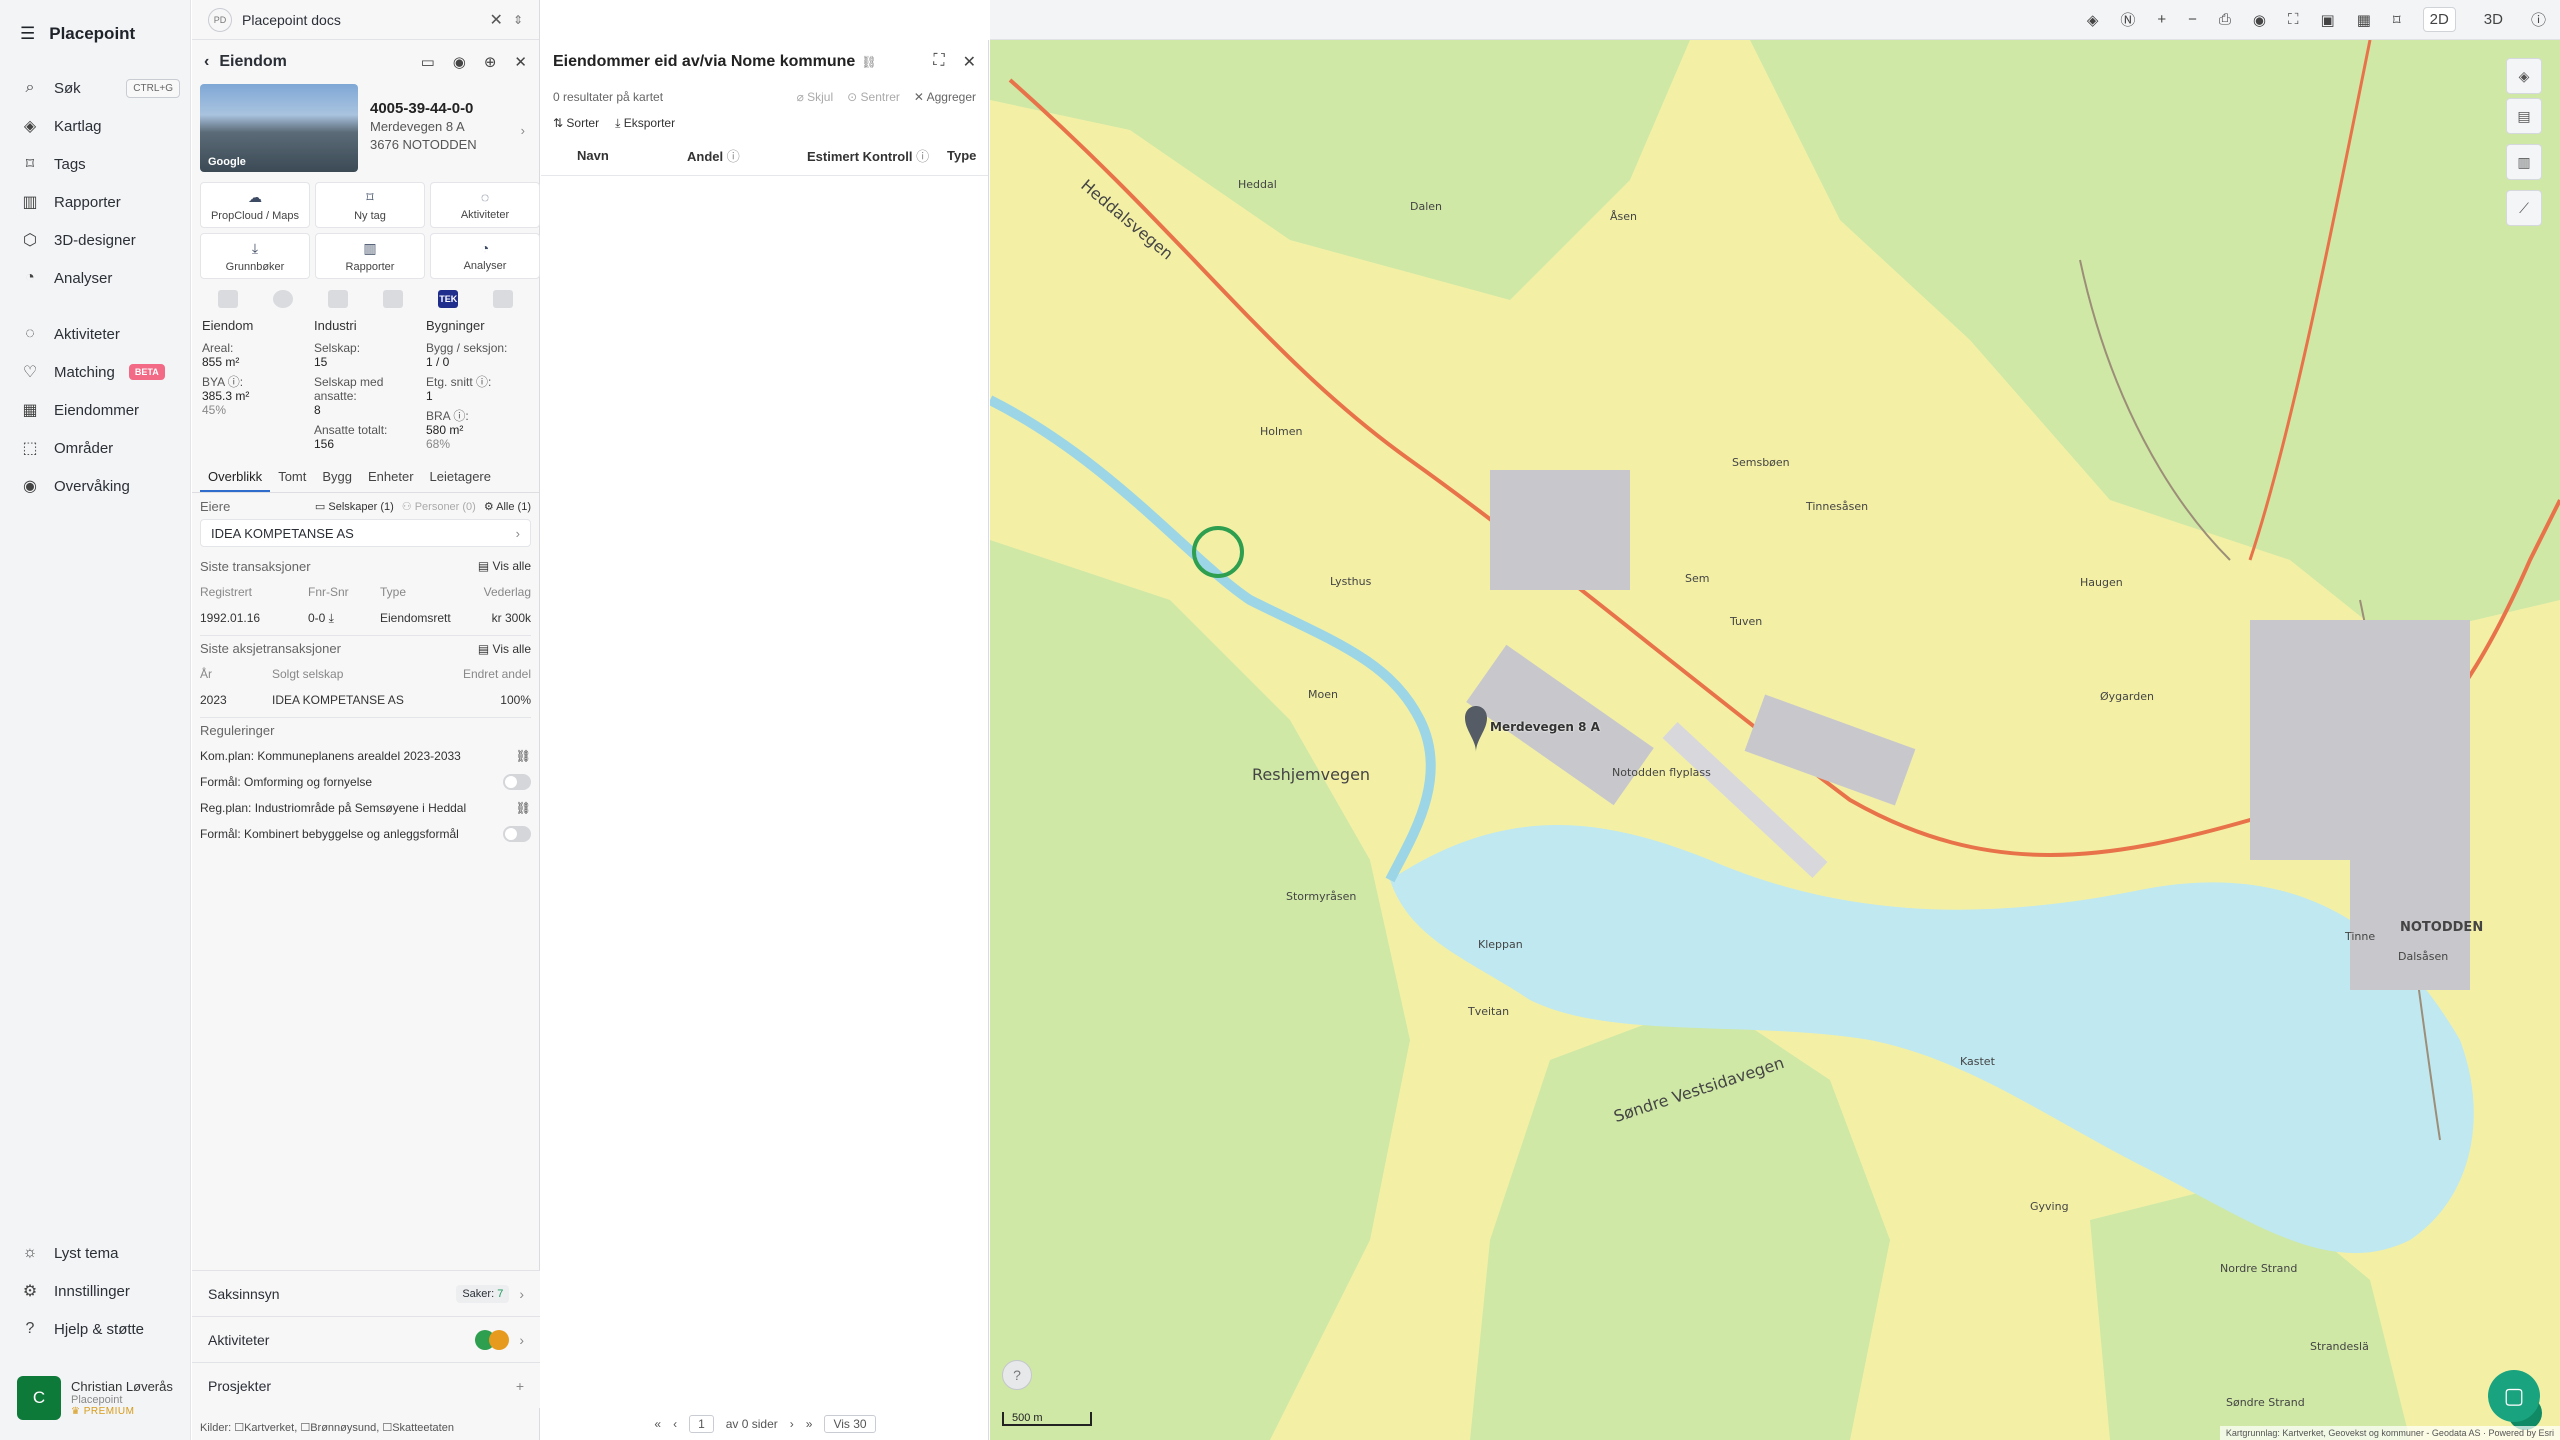 The image size is (2560, 1440). What do you see at coordinates (100, 240) in the screenshot?
I see `nav-item-3d-designer: ⬡ 3D-designer` at bounding box center [100, 240].